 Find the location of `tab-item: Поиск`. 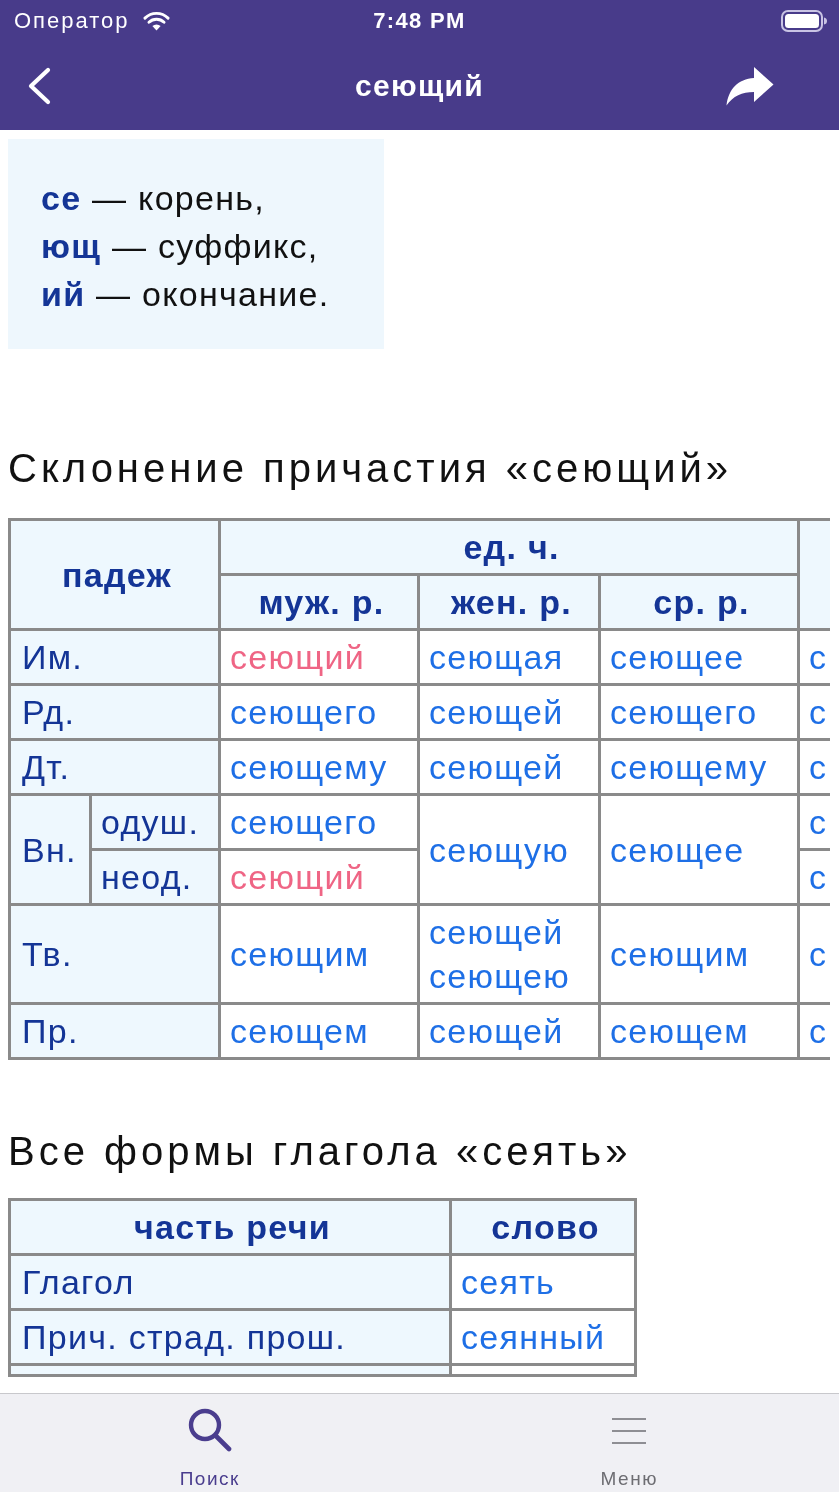

tab-item: Поиск is located at coordinates (209, 1443).